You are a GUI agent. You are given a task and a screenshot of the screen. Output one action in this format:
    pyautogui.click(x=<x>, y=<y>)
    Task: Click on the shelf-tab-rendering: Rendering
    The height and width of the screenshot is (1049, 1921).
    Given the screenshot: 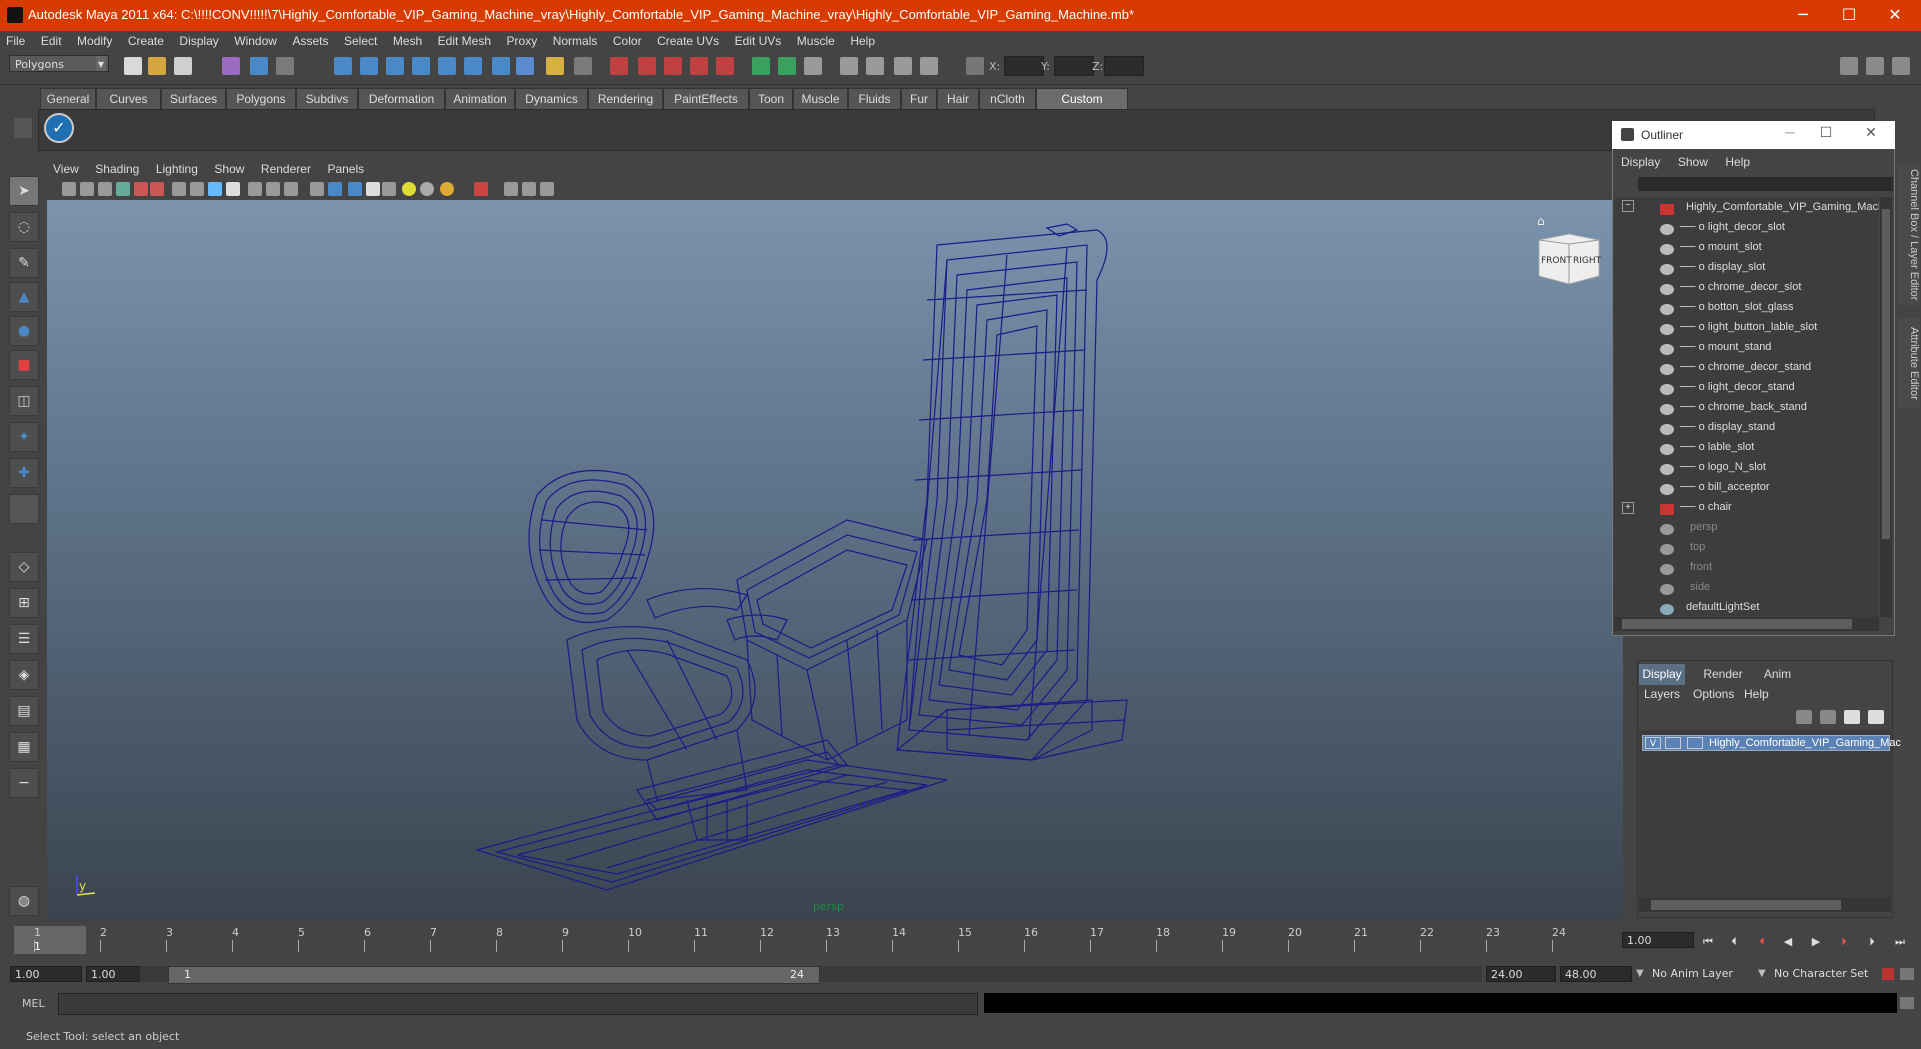 What is the action you would take?
    pyautogui.click(x=625, y=98)
    